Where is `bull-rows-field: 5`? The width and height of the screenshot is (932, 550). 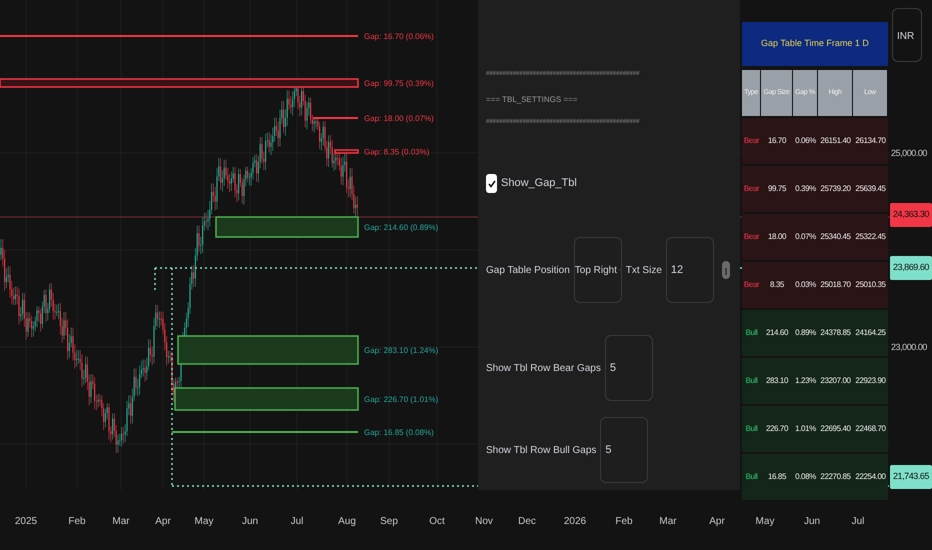
bull-rows-field: 5 is located at coordinates (624, 450).